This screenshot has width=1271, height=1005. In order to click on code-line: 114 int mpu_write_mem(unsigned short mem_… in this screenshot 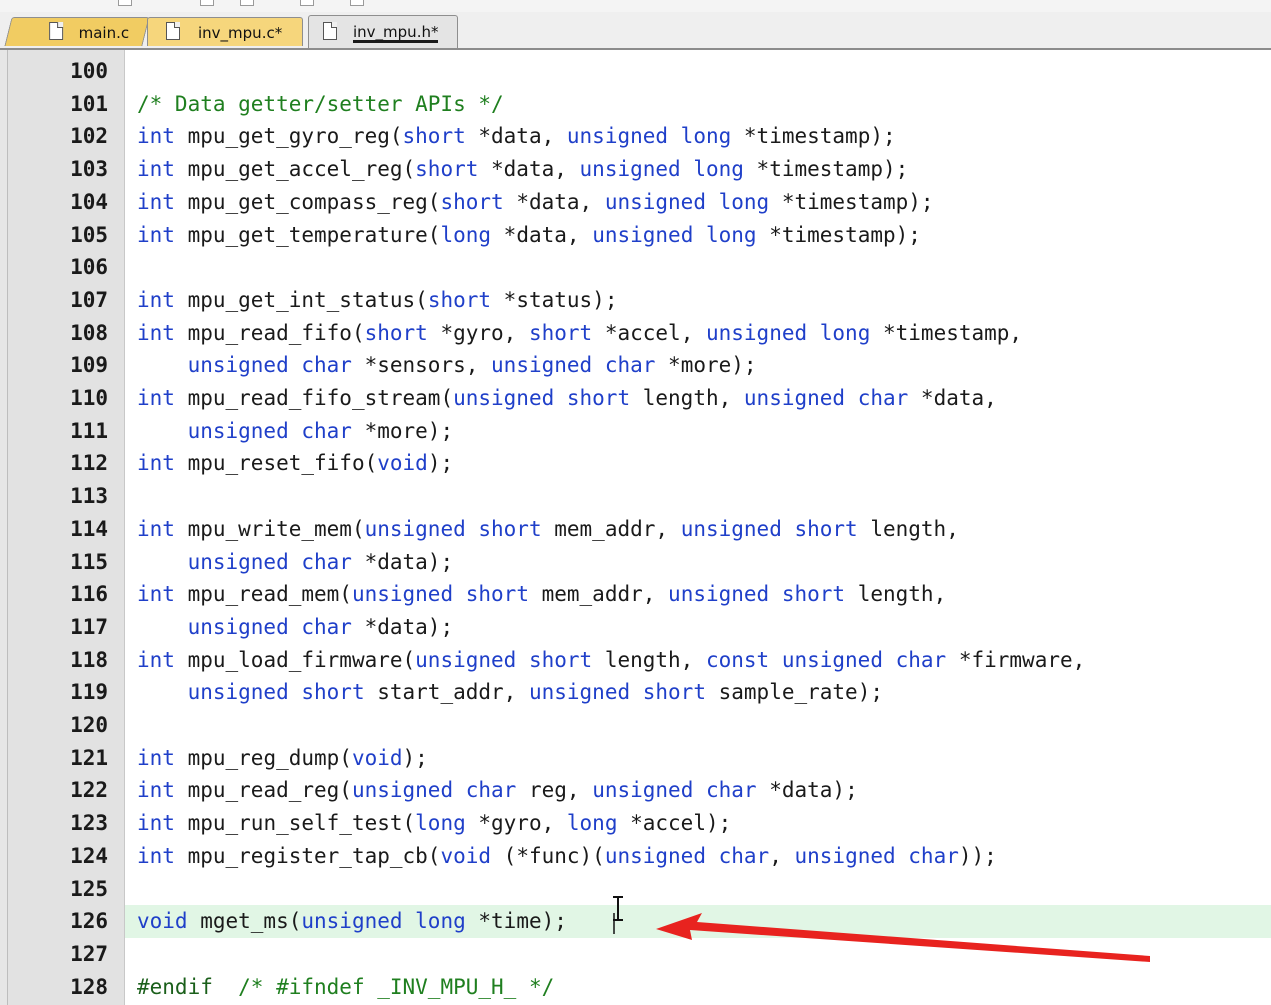, I will do `click(635, 529)`.